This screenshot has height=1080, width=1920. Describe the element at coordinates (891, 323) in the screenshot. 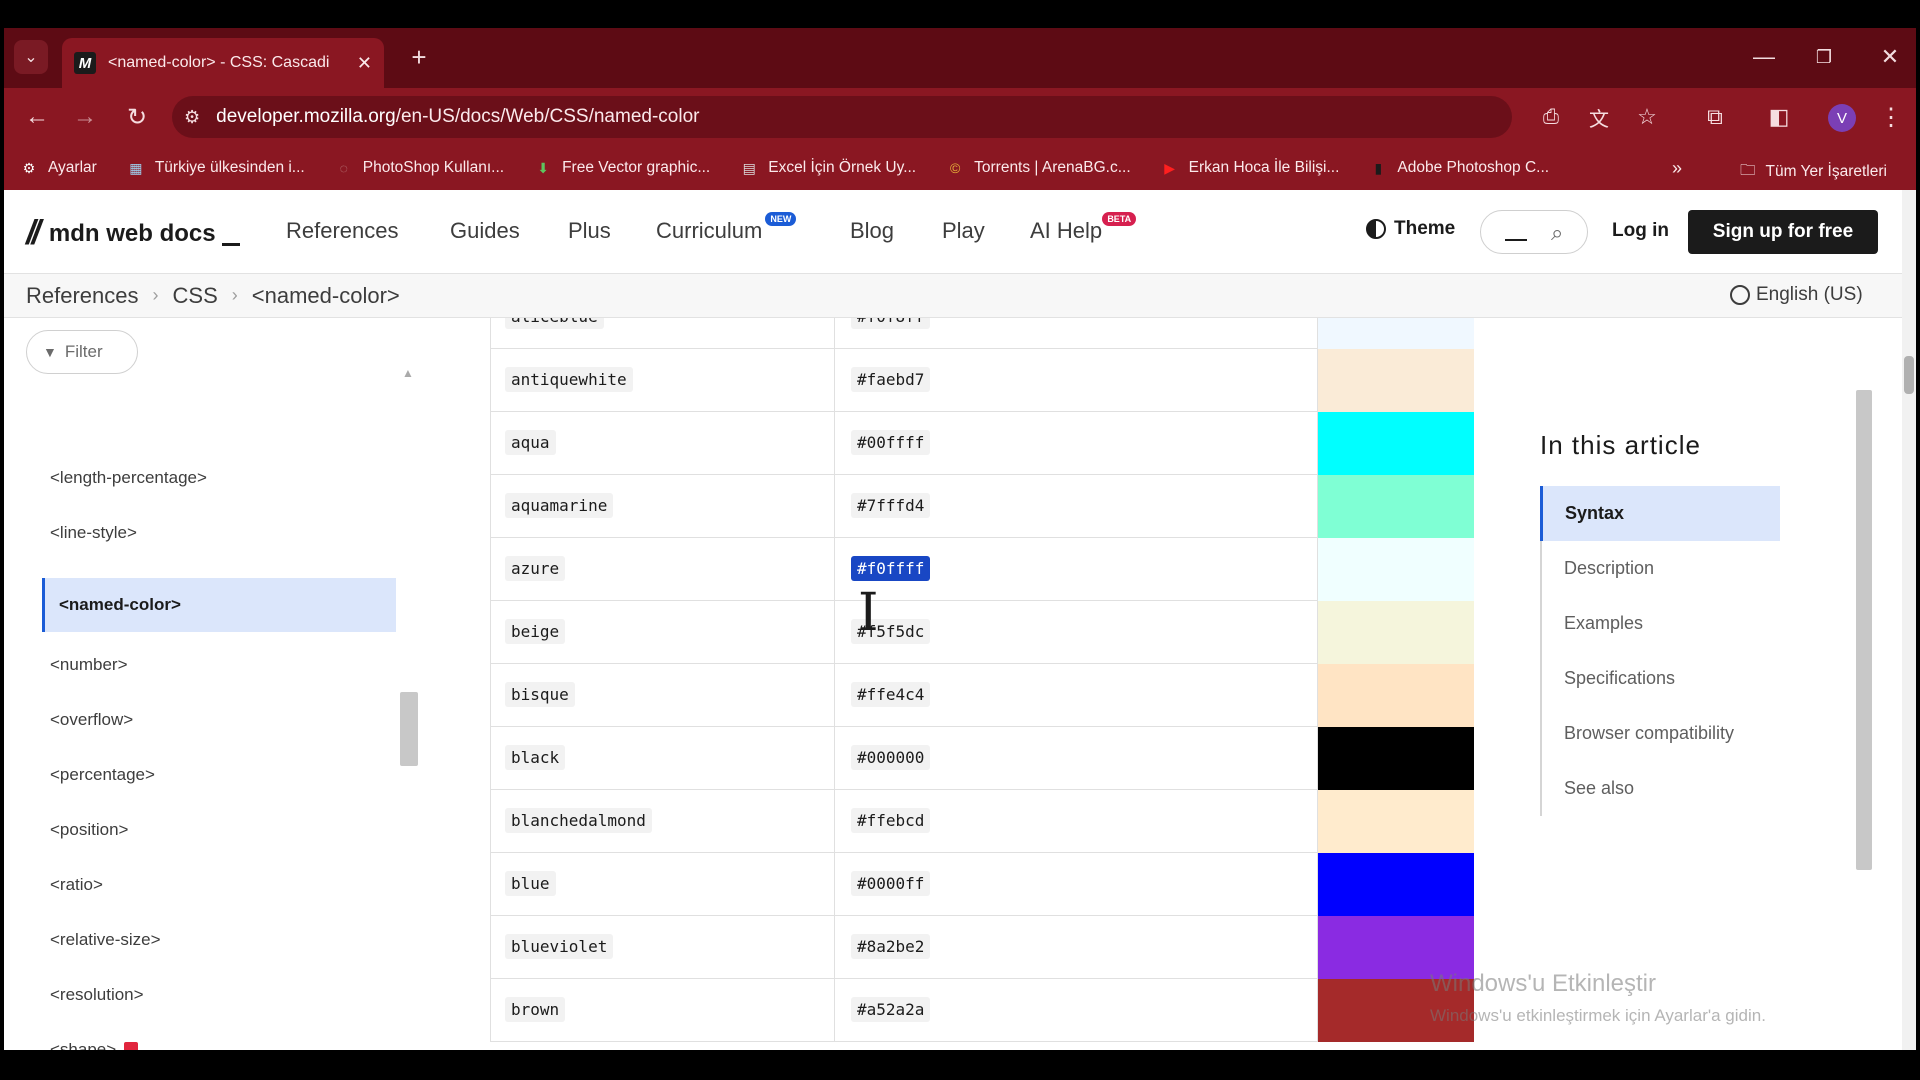

I see `hex-value-cell: #f0f8ff` at that location.